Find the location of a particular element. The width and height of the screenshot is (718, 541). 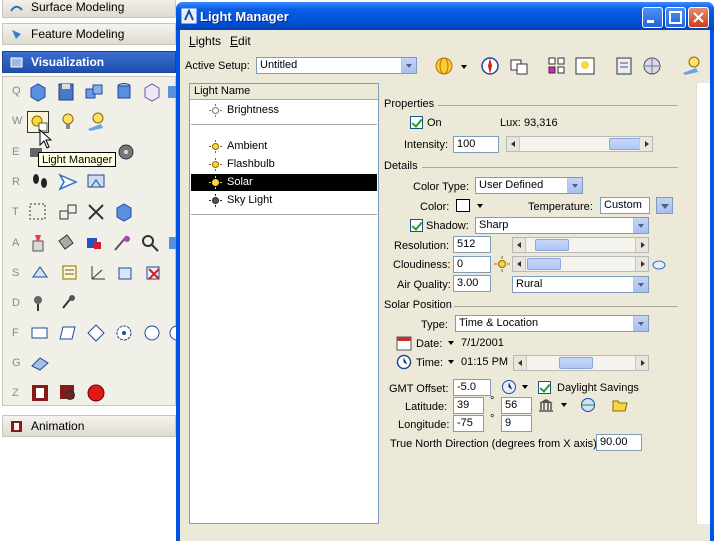

multi-cube-icon is located at coordinates (94, 92).